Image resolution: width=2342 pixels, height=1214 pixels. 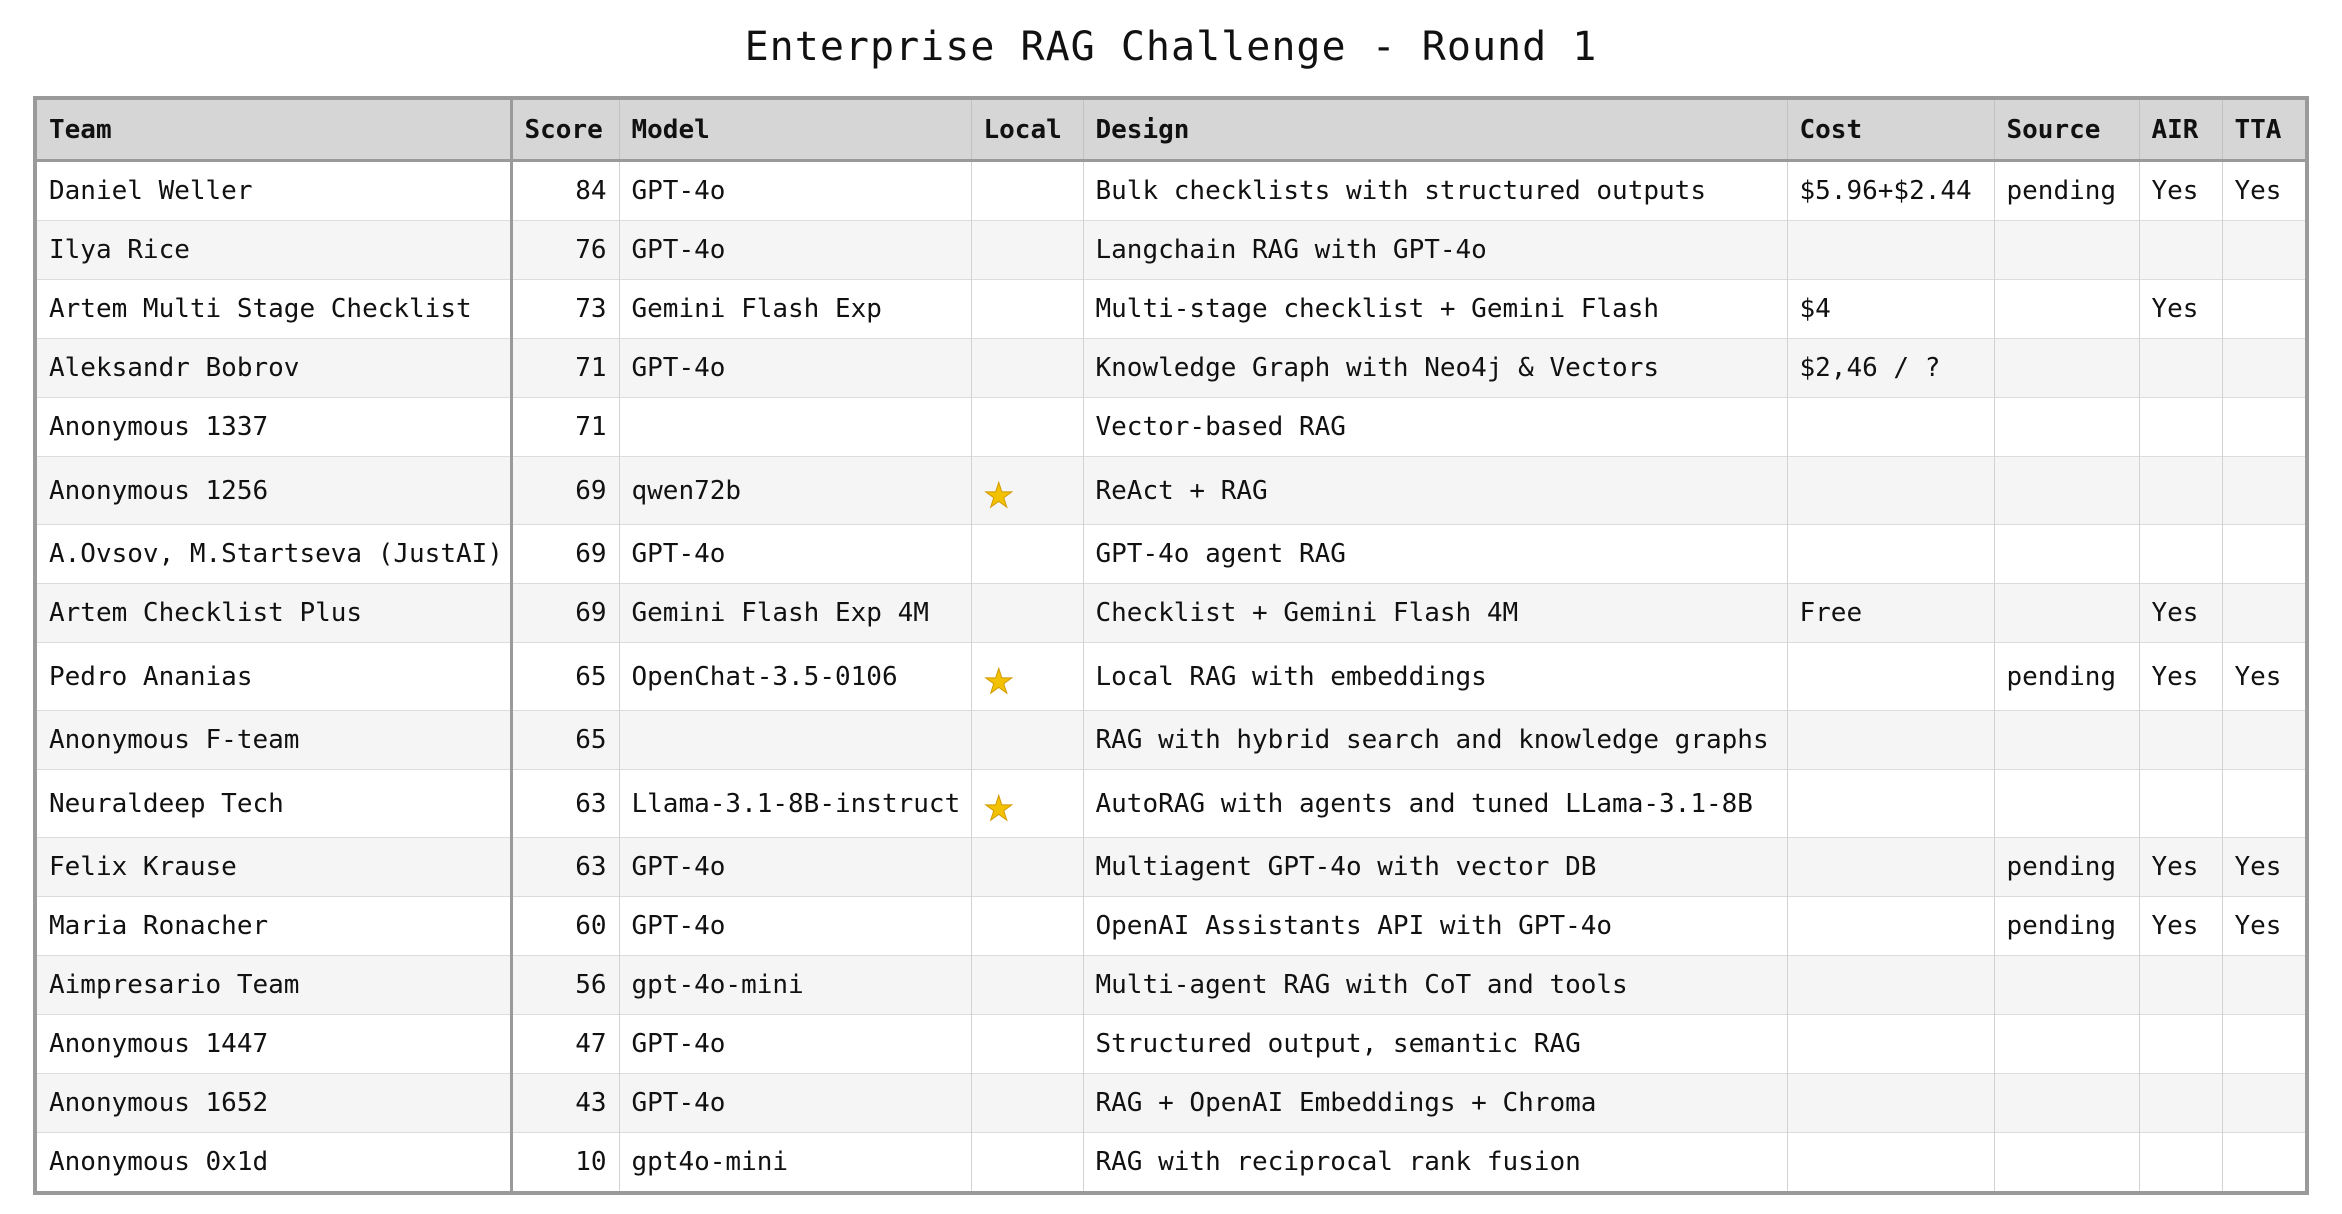 I want to click on design-cell: GPT-4o agent RAG, so click(x=1434, y=554).